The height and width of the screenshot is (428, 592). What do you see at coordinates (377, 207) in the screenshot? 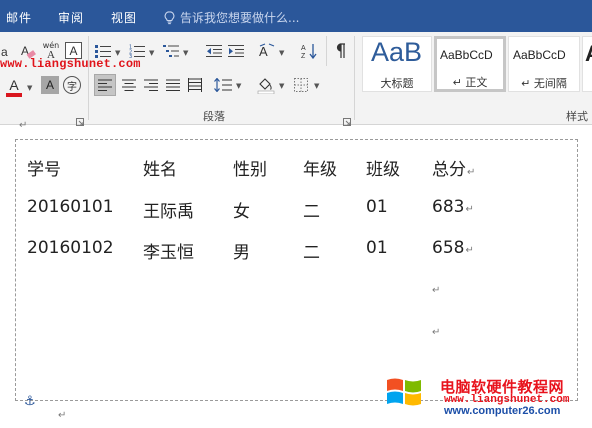
I see `row1-class: 01` at bounding box center [377, 207].